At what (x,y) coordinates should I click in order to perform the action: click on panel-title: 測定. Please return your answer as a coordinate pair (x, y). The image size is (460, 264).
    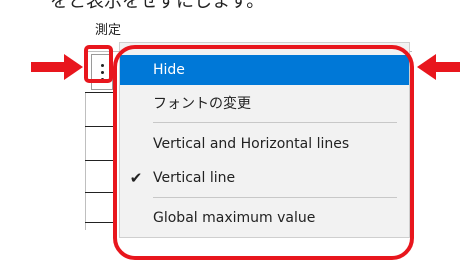
    Looking at the image, I should click on (108, 30).